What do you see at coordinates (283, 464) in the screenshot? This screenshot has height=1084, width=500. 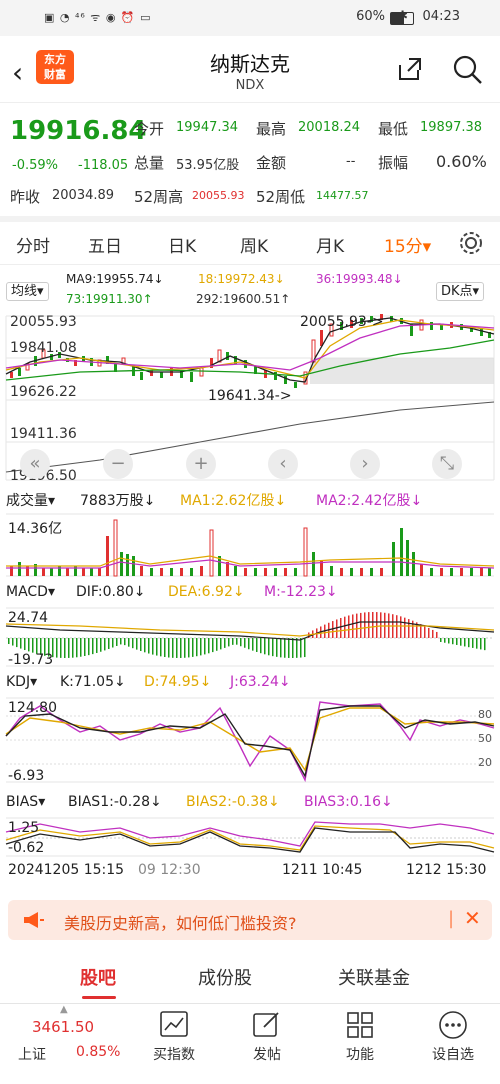 I see `scroll-left-button: ‹` at bounding box center [283, 464].